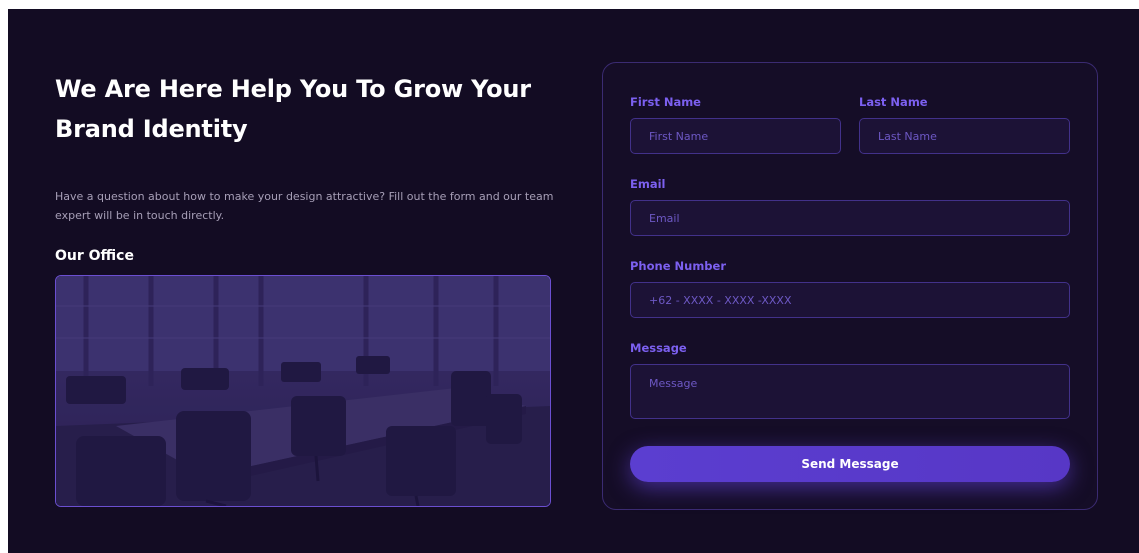 The image size is (1139, 553). Describe the element at coordinates (964, 136) in the screenshot. I see `last-name-input: Last Name` at that location.